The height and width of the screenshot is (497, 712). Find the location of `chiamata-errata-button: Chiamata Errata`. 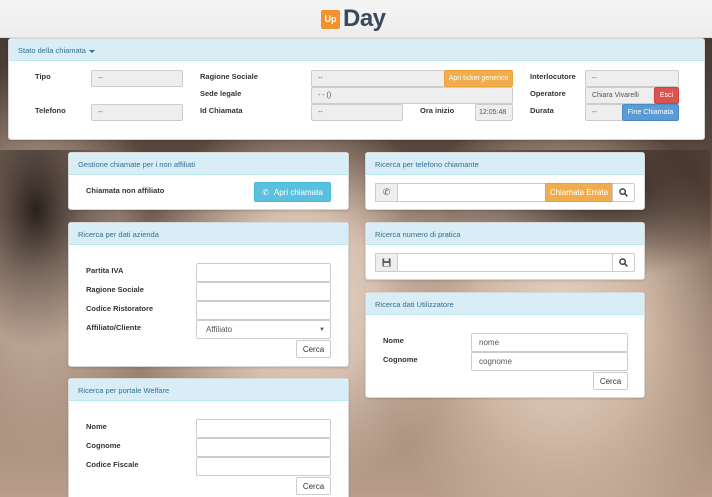

chiamata-errata-button: Chiamata Errata is located at coordinates (579, 192).